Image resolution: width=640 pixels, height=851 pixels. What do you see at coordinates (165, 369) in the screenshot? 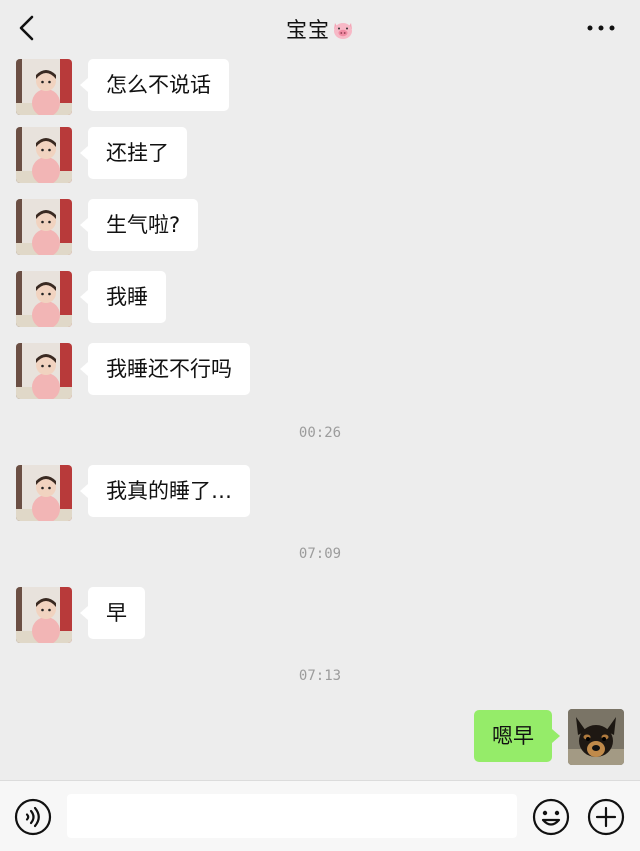
I see `message-bubble: 我睡还不行吗` at bounding box center [165, 369].